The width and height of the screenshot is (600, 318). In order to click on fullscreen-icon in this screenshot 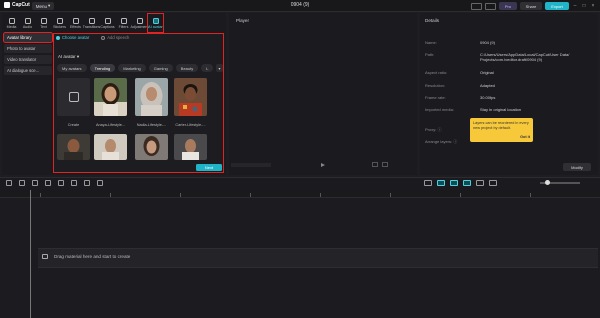, I will do `click(385, 164)`.